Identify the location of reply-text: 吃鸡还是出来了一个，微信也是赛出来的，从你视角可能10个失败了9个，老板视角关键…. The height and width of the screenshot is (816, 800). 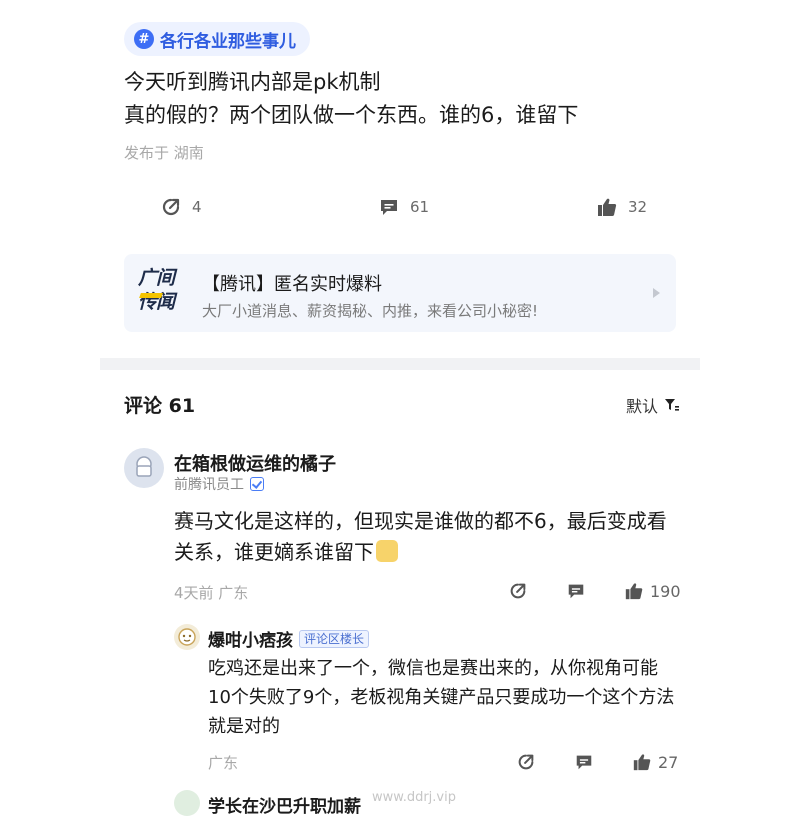
(443, 697).